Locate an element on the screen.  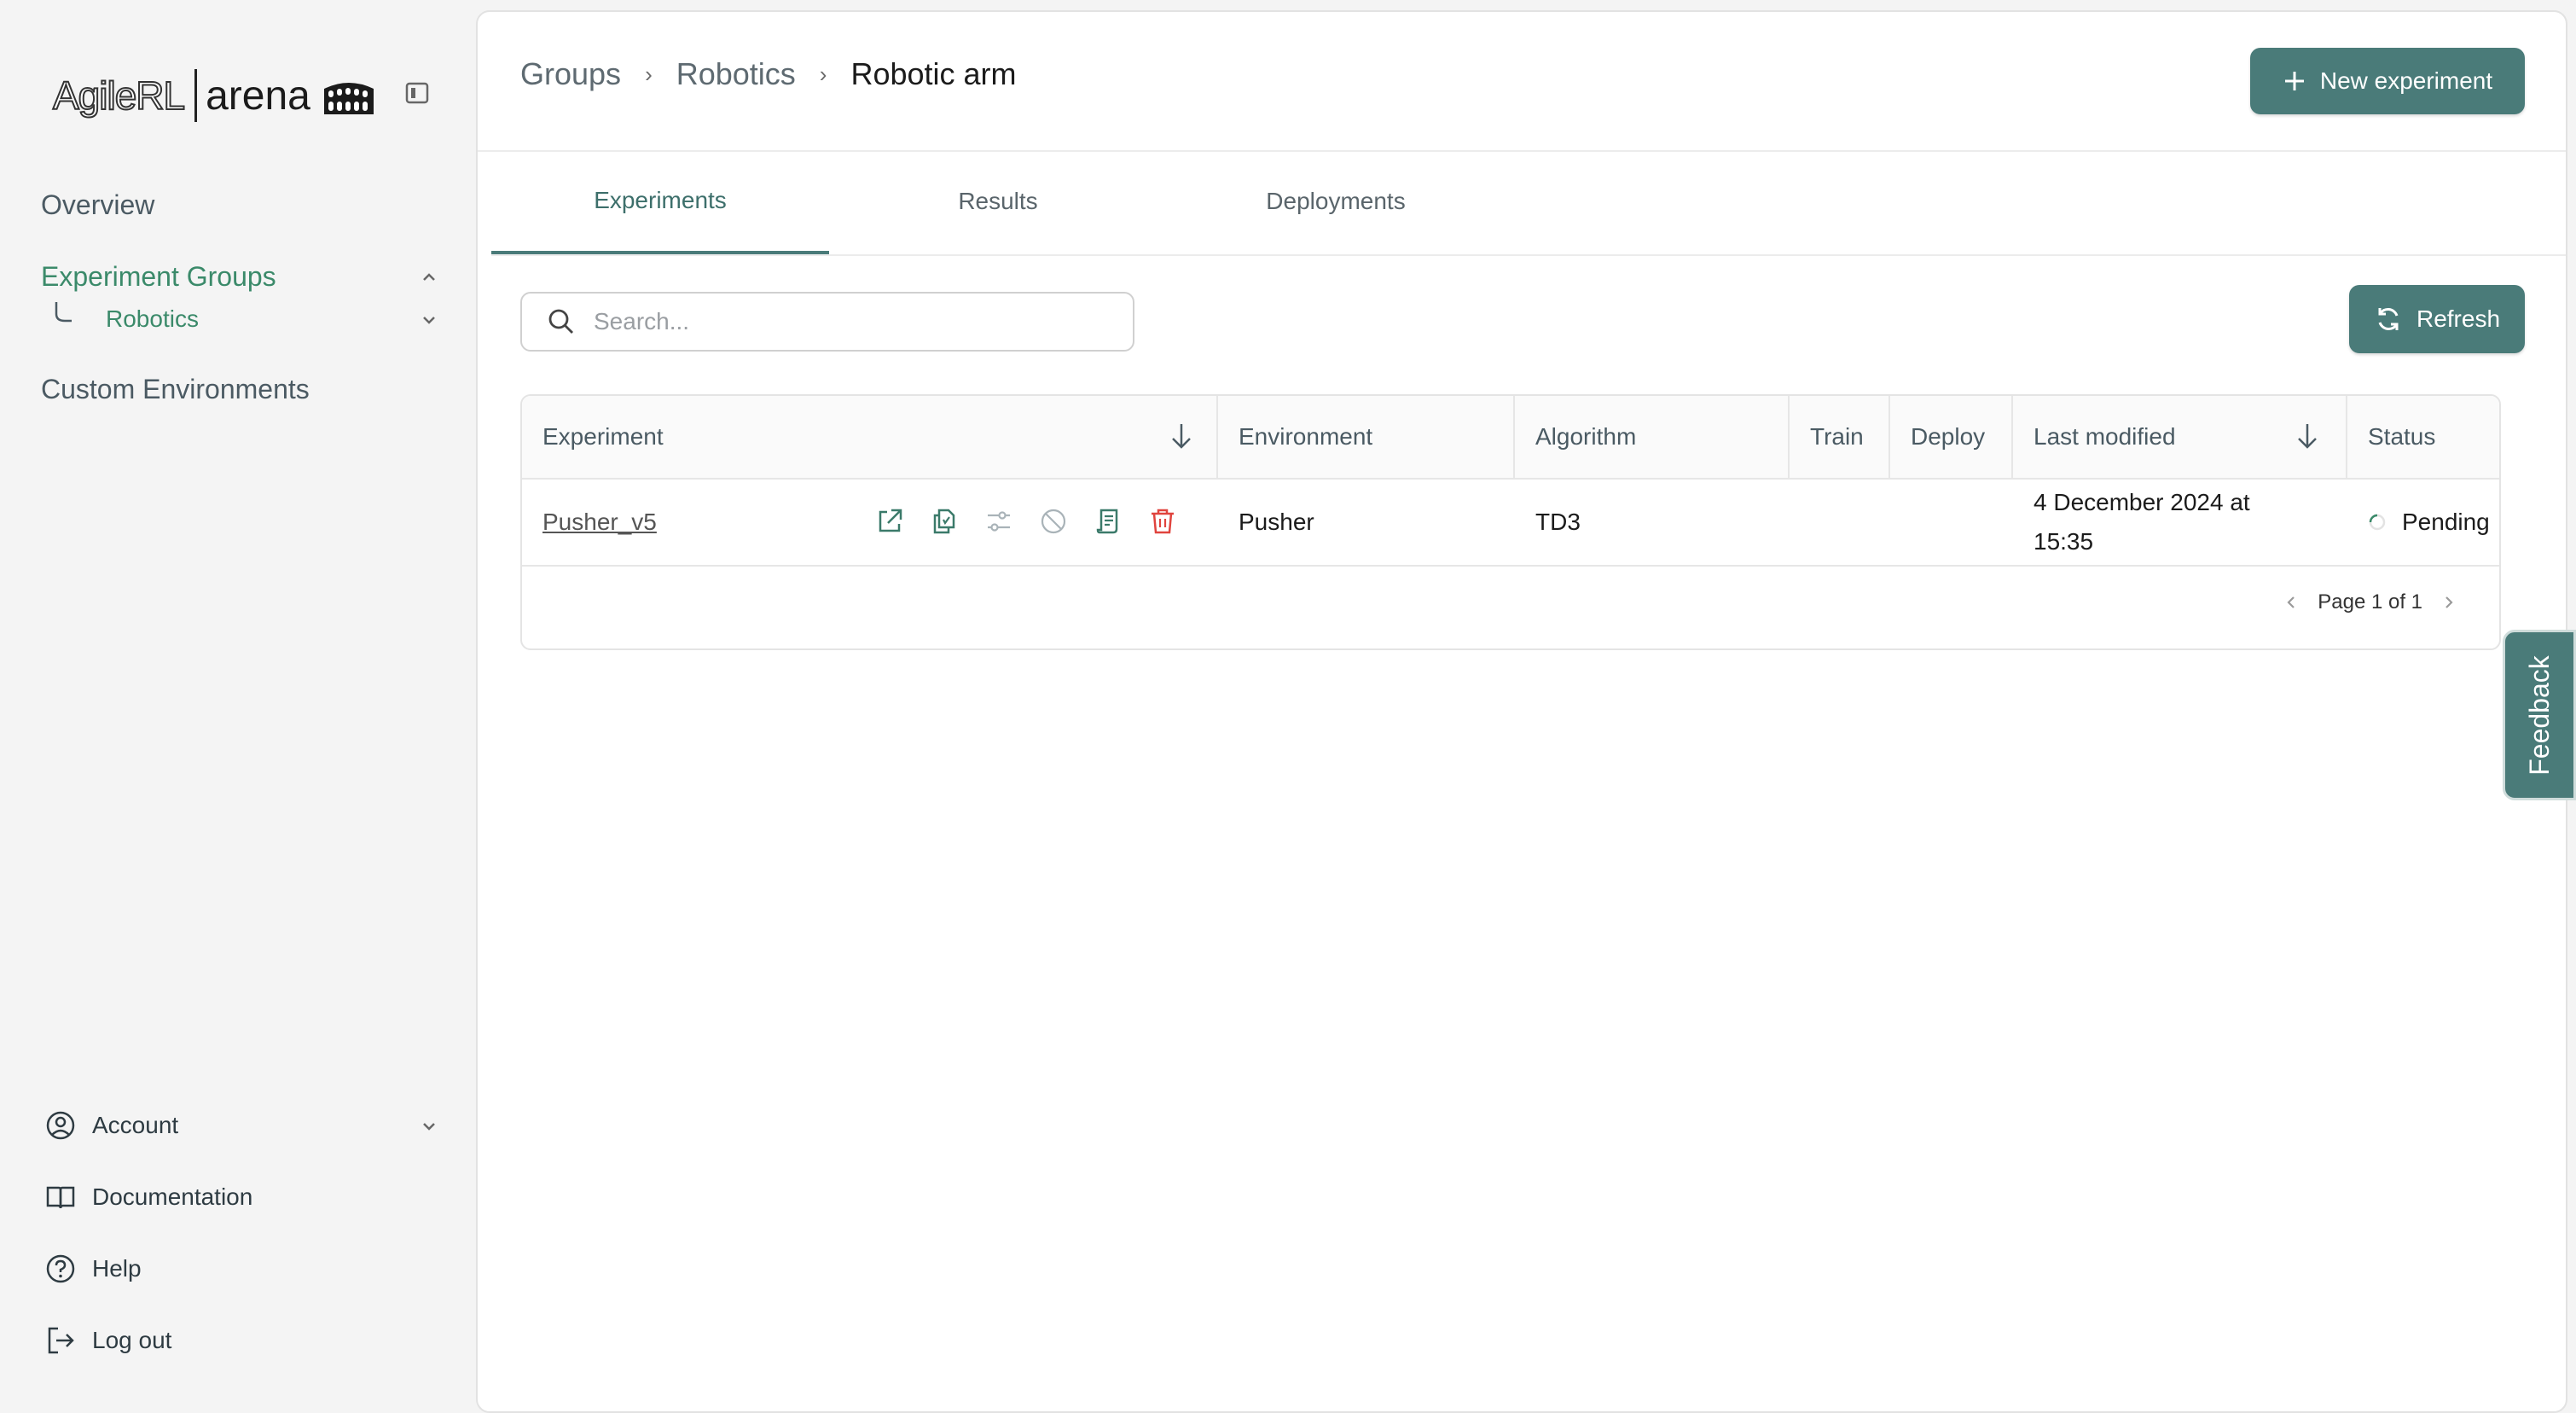
spinner-icon is located at coordinates (2377, 522).